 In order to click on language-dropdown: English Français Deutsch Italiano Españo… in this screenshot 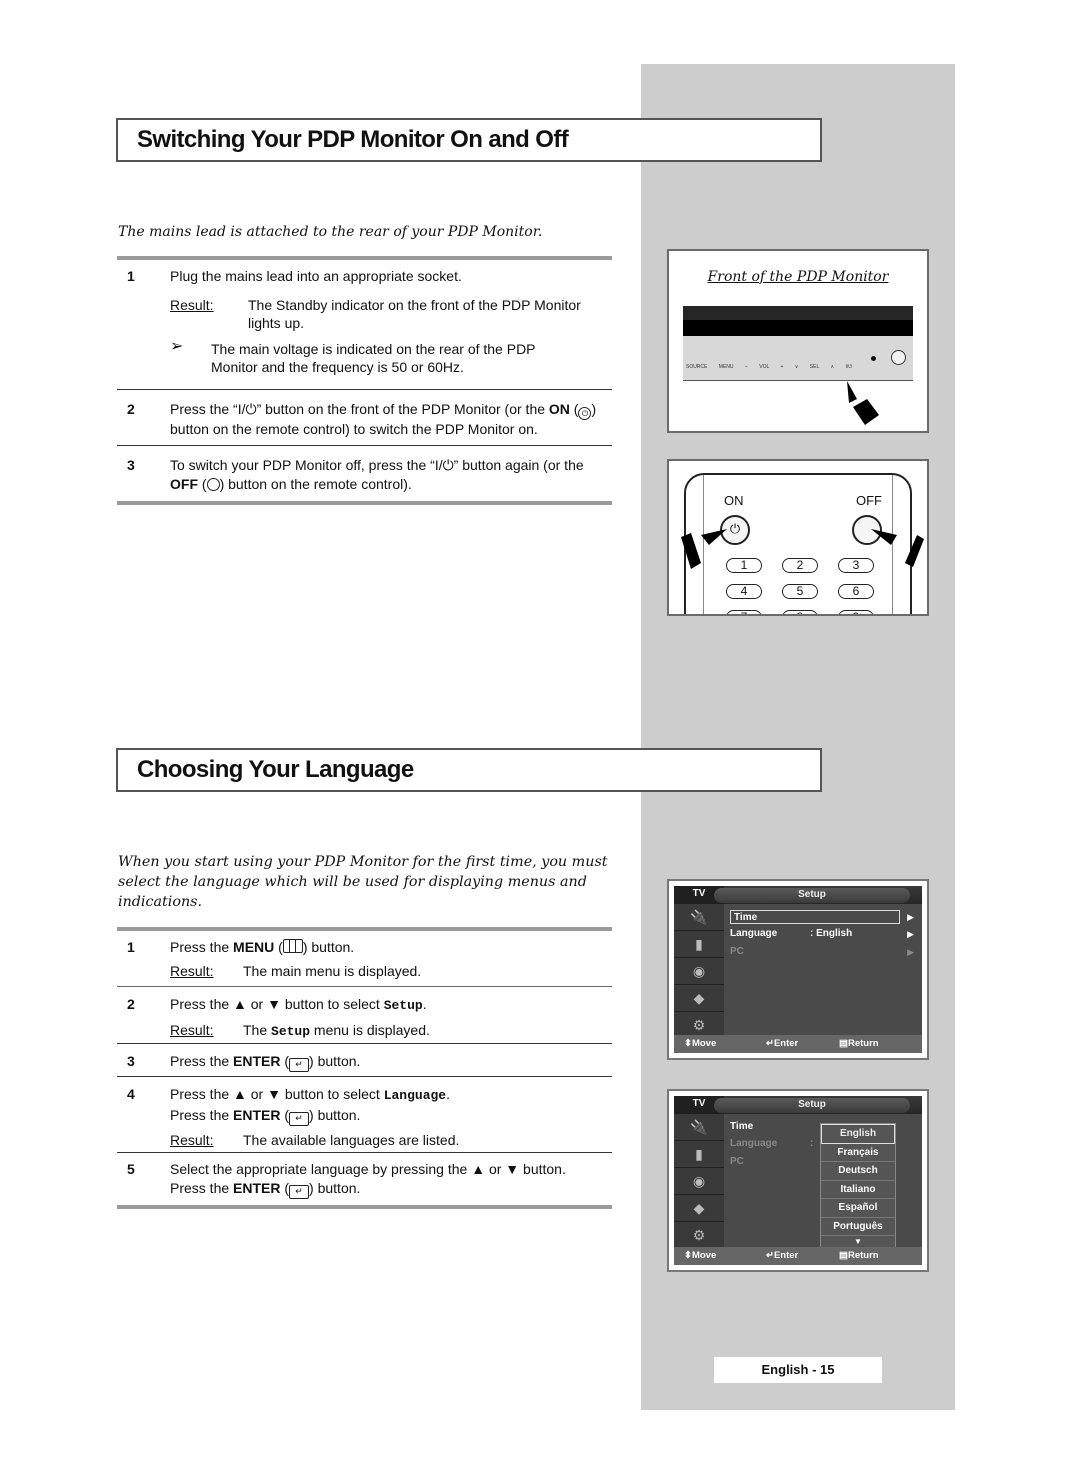, I will do `click(858, 1186)`.